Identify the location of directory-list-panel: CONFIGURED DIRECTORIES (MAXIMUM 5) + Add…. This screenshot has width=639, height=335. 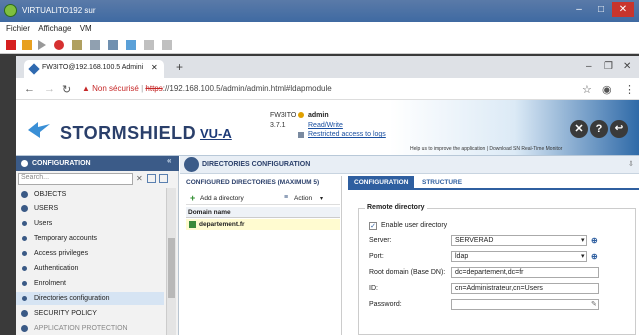
(263, 255).